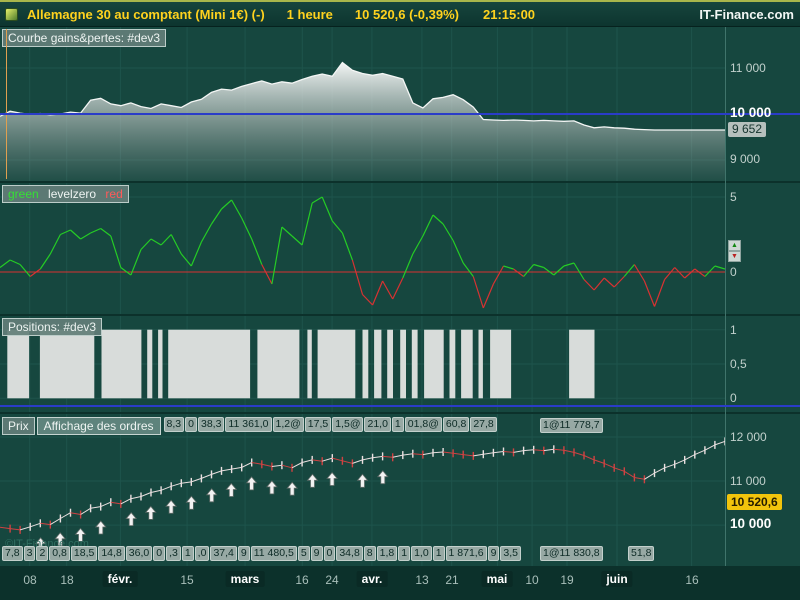 The height and width of the screenshot is (600, 800). Describe the element at coordinates (369, 553) in the screenshot. I see `order-tag: 8` at that location.